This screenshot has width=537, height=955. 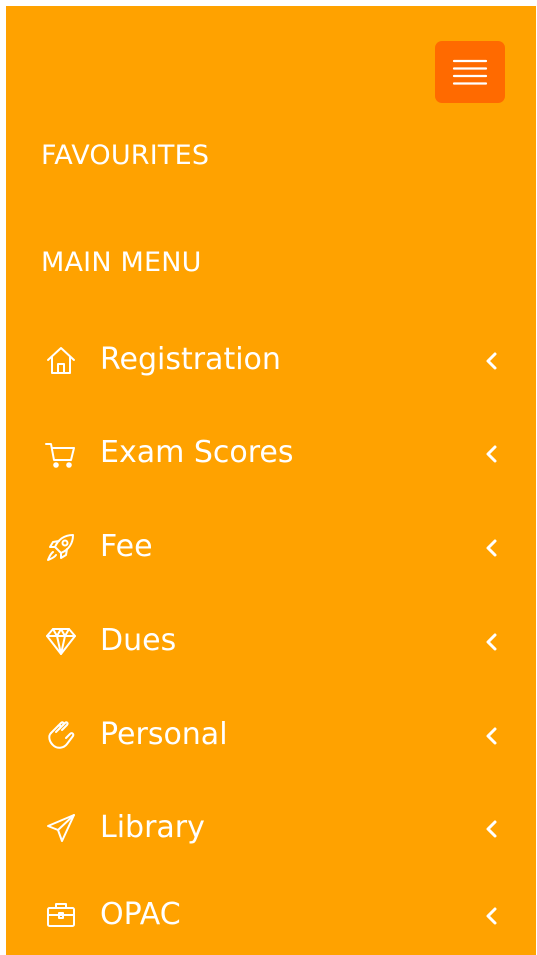 What do you see at coordinates (61, 547) in the screenshot?
I see `rocket-icon` at bounding box center [61, 547].